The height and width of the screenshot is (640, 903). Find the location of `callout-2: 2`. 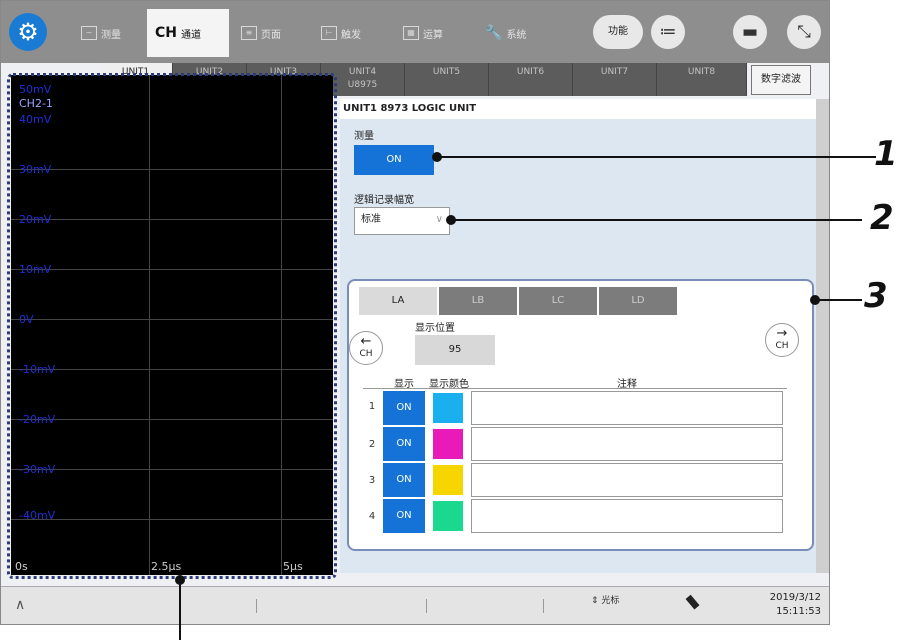

callout-2: 2 is located at coordinates (882, 218).